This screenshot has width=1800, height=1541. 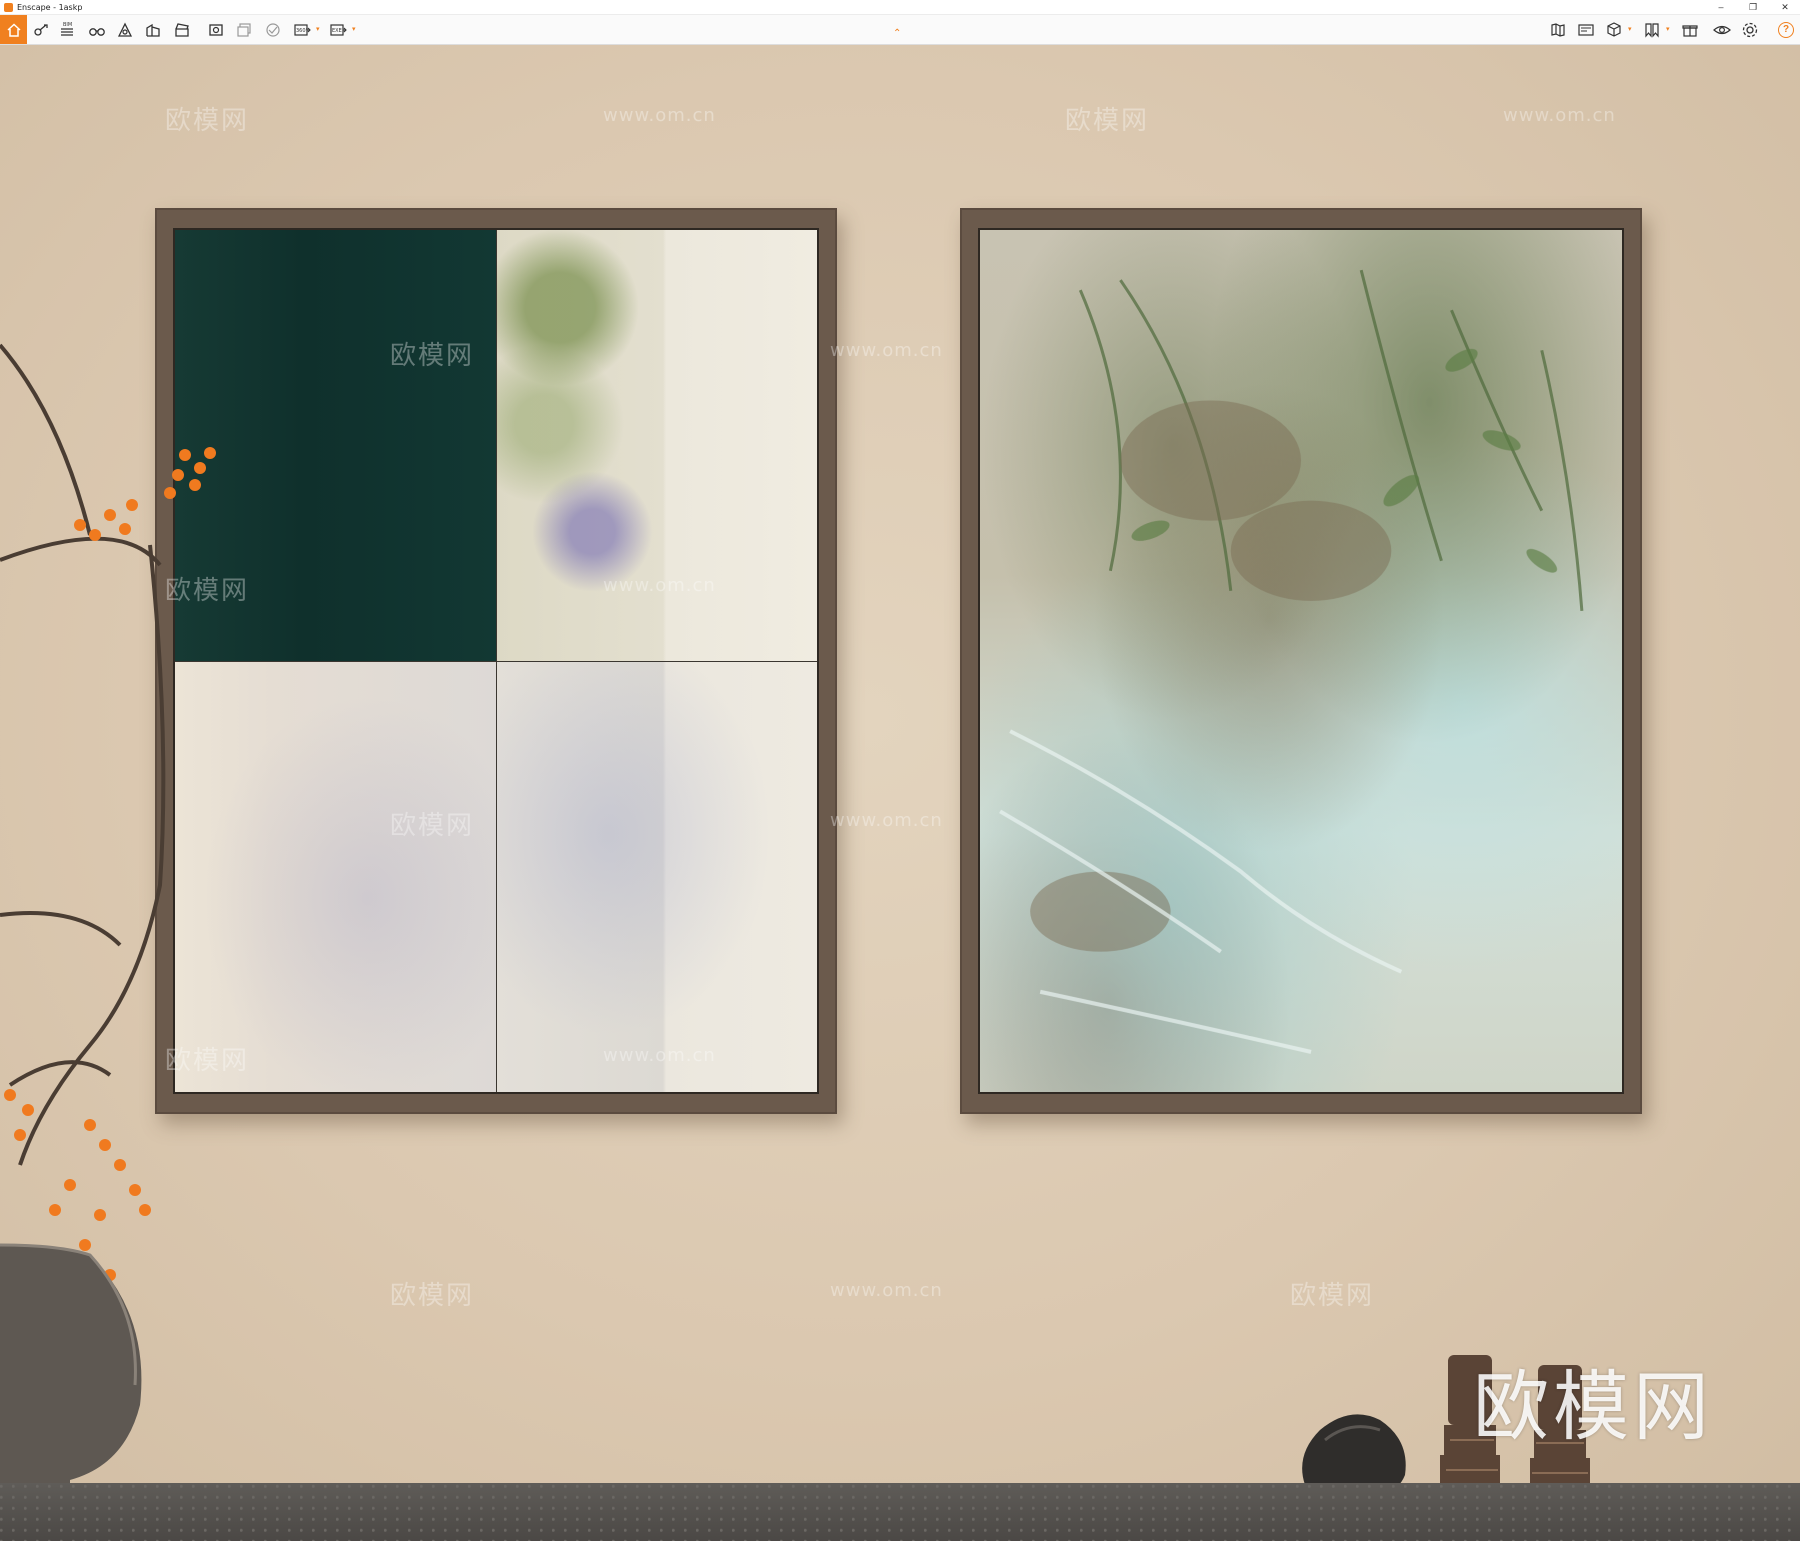 What do you see at coordinates (8, 7) in the screenshot?
I see `enscape-logo-icon` at bounding box center [8, 7].